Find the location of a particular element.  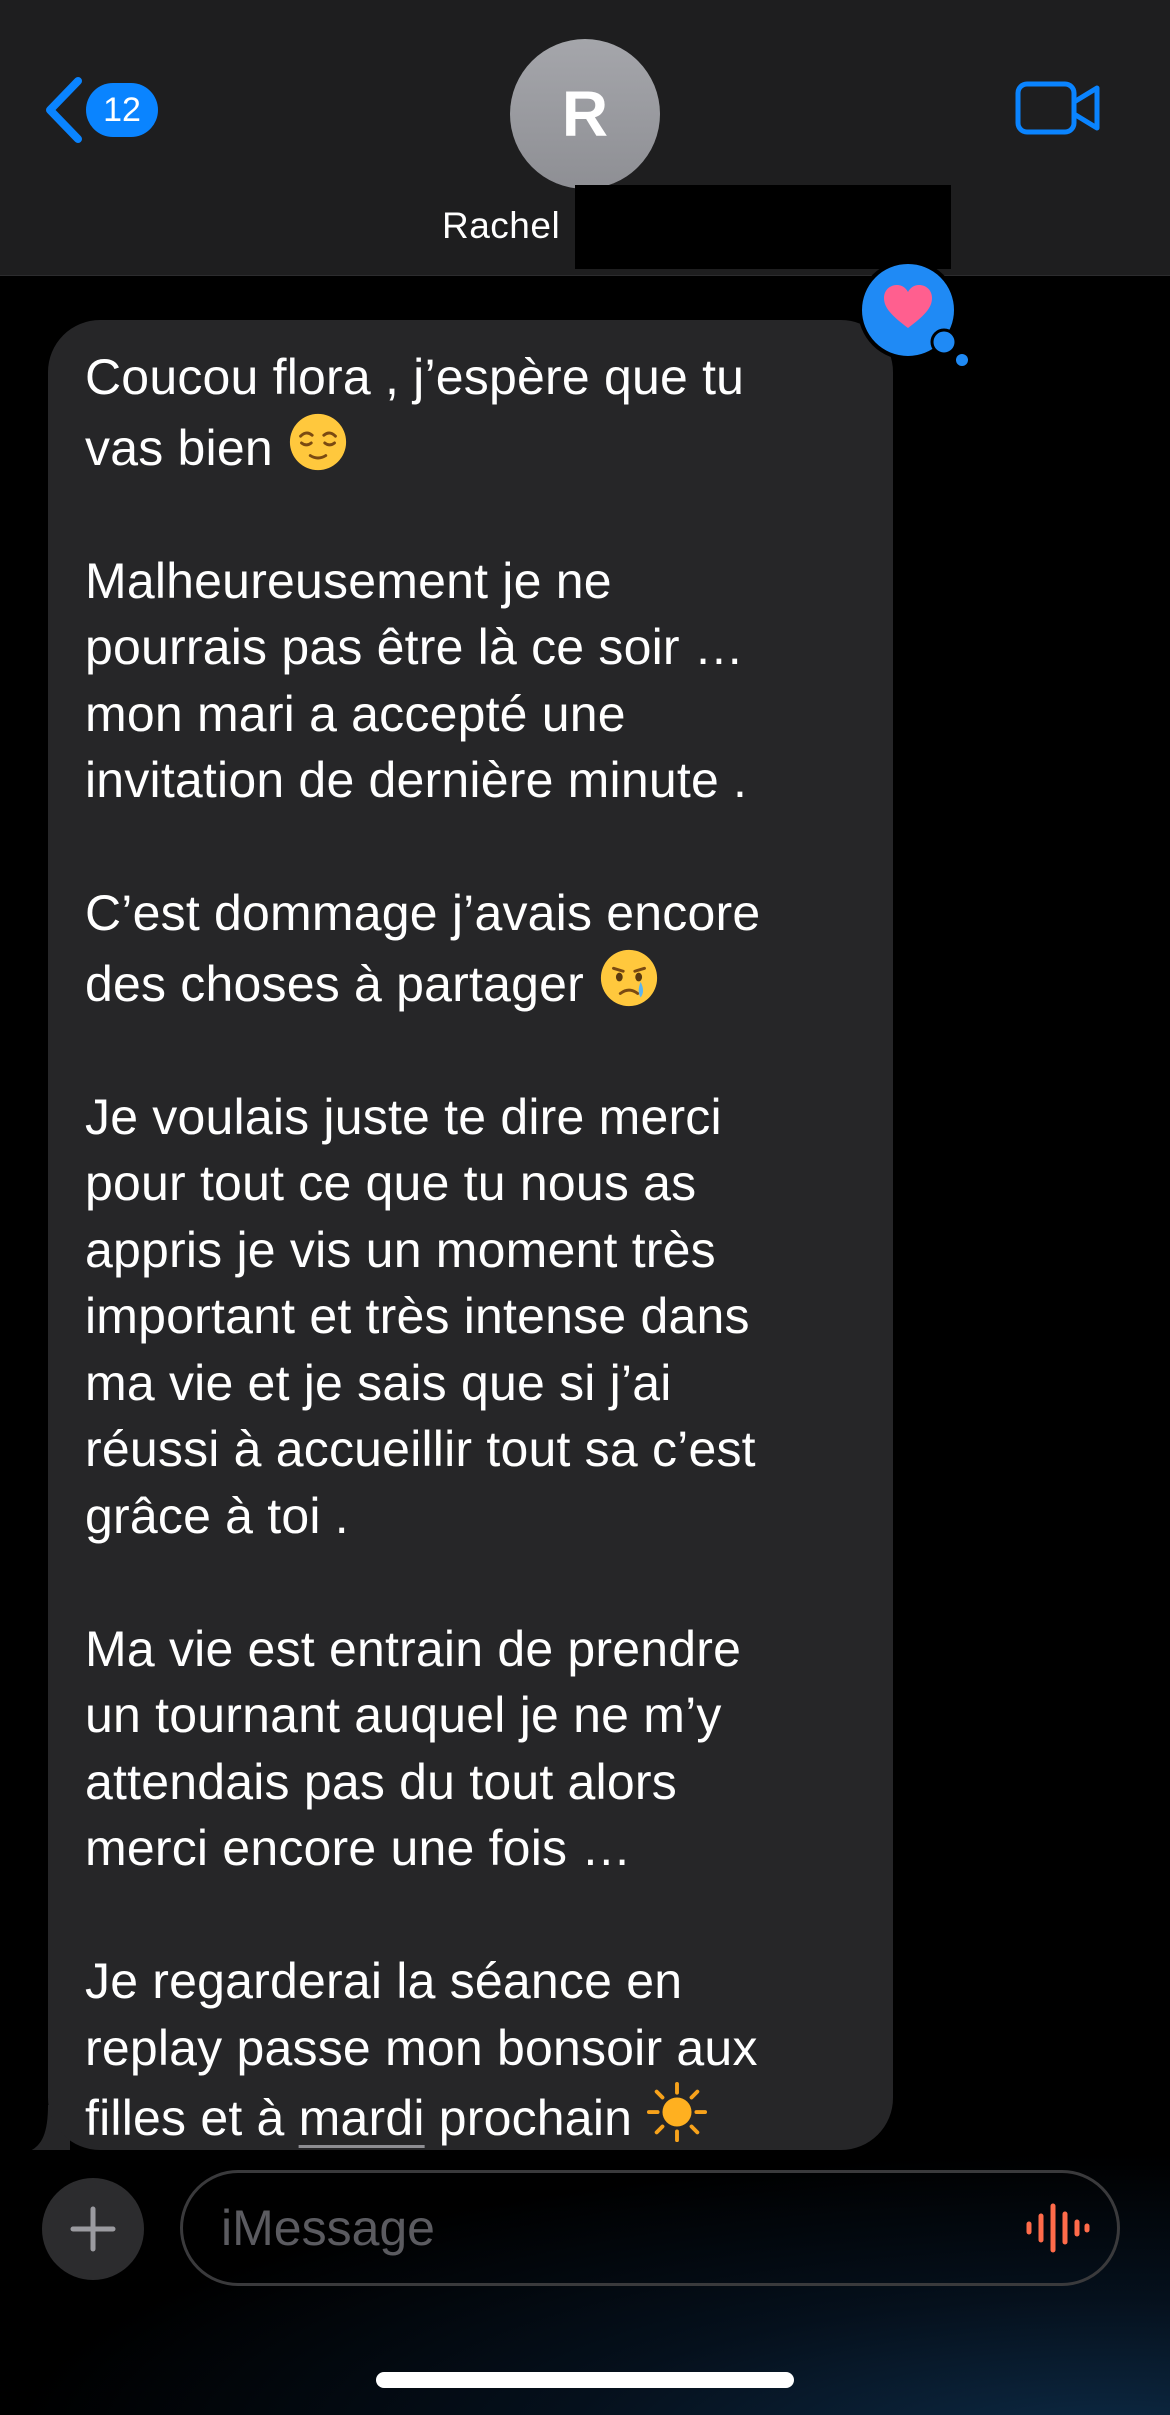

avatar-initial: R is located at coordinates (585, 114).